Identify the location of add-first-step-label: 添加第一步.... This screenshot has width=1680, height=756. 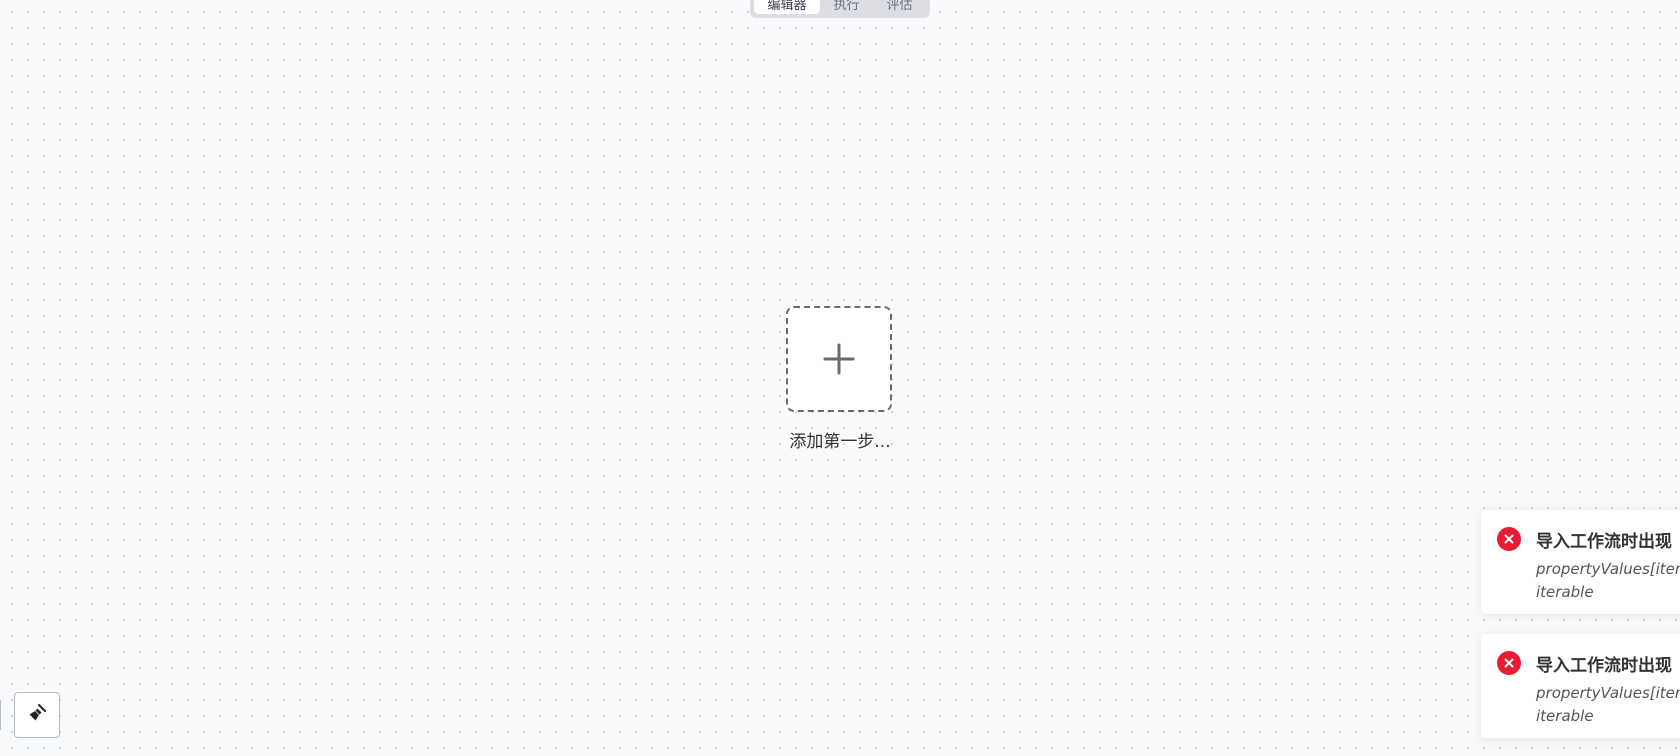
(840, 442).